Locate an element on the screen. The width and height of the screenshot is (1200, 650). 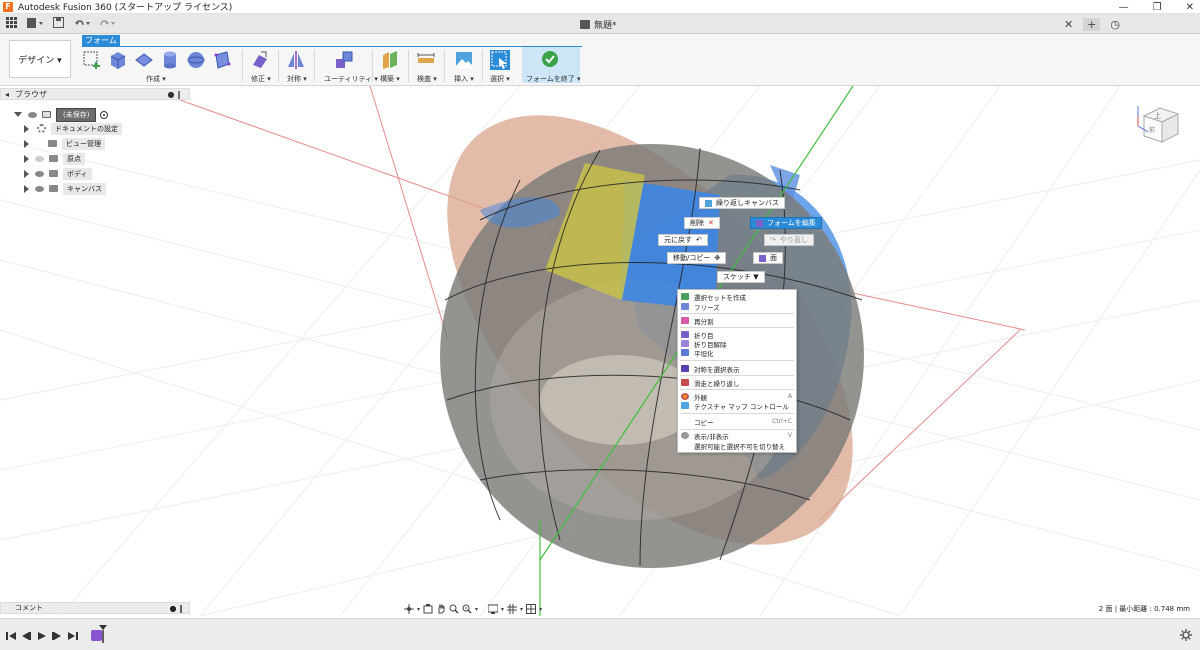
form-feature-icon is located at coordinates (99, 635).